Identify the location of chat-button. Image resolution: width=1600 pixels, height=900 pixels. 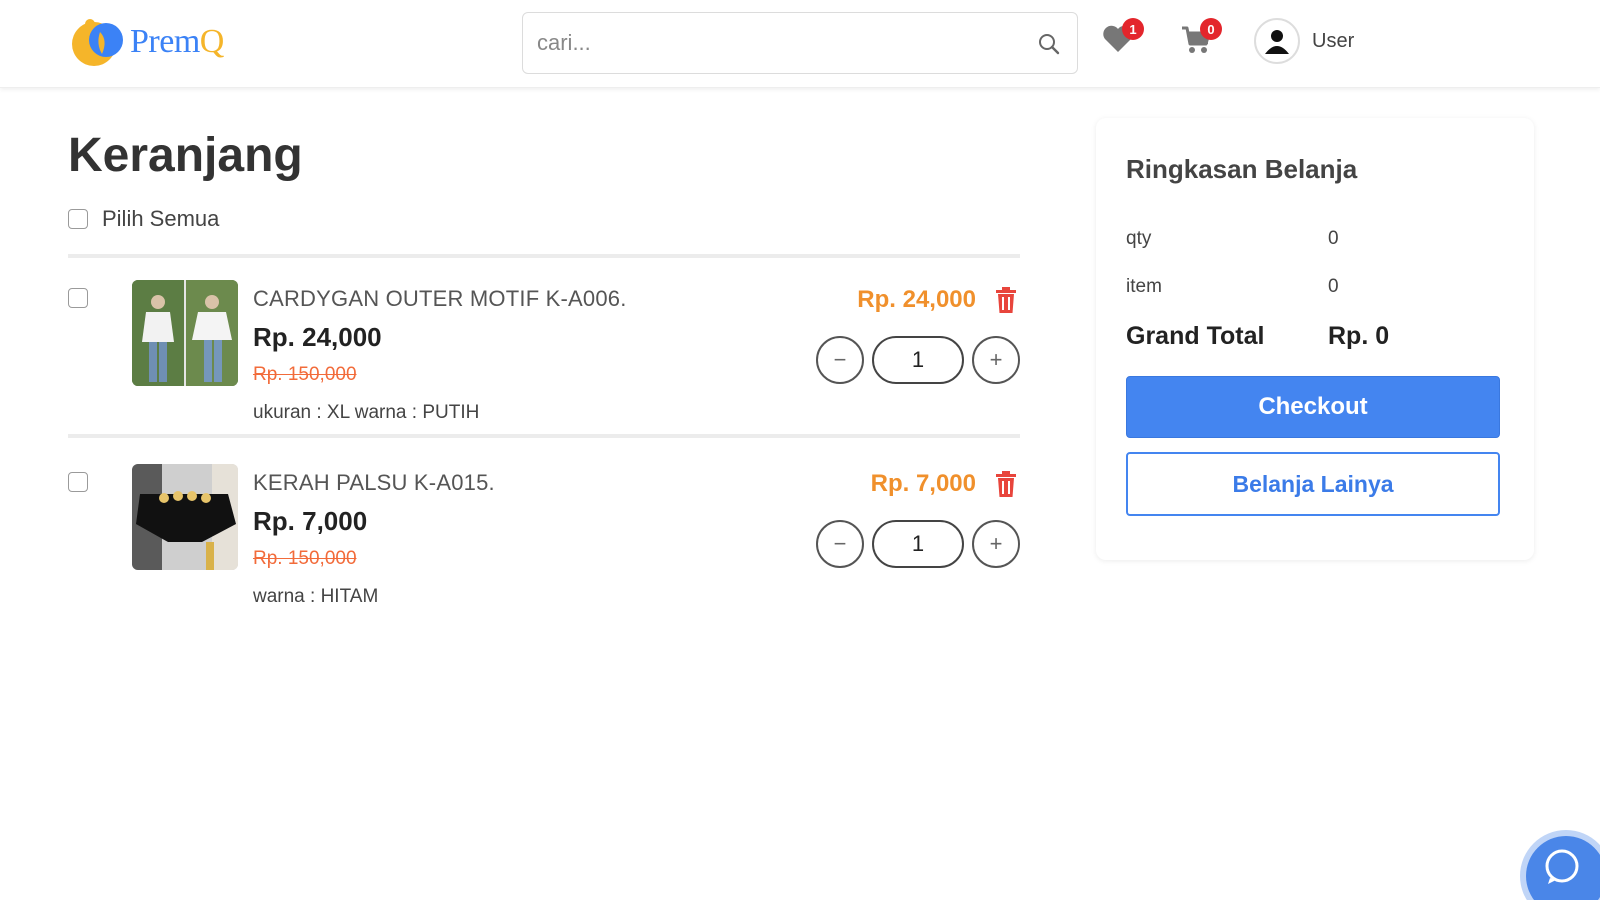
(1563, 868).